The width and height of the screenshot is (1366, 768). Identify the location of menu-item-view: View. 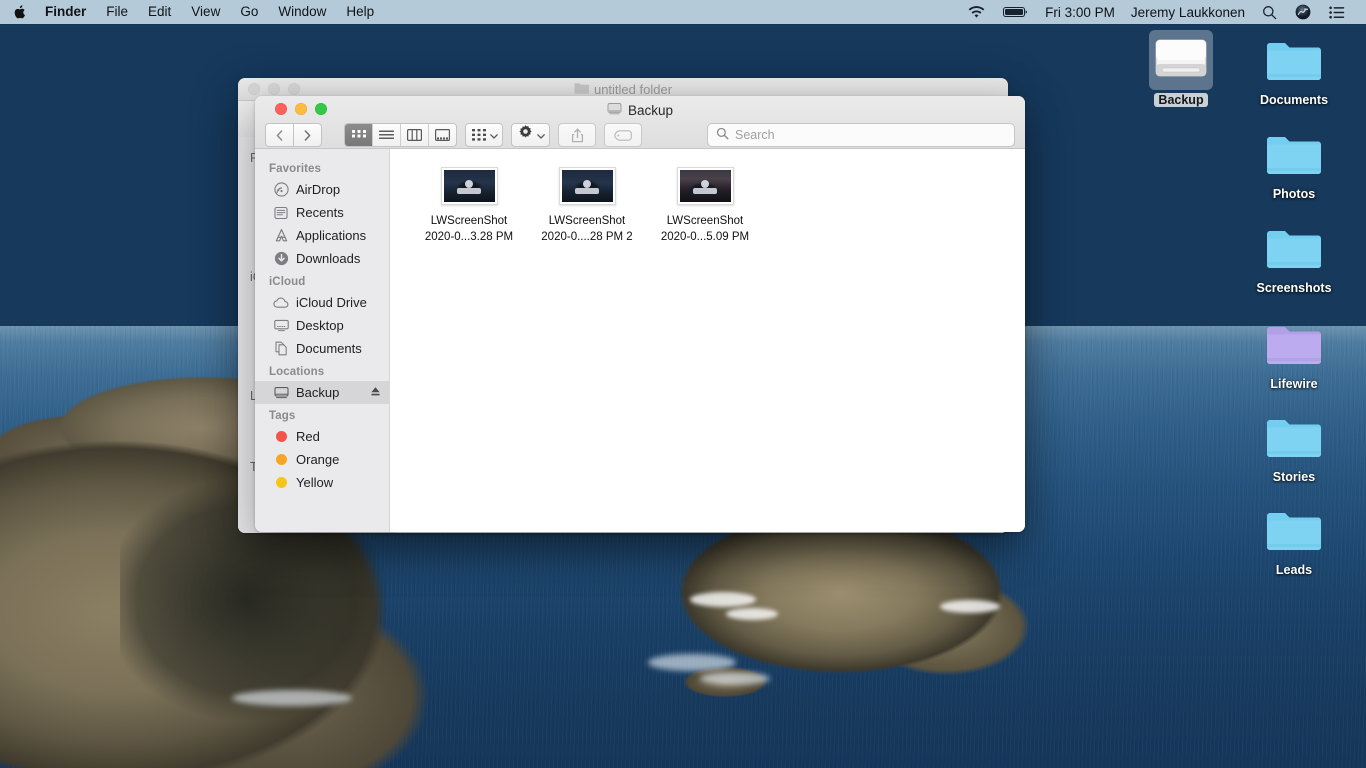
(205, 12).